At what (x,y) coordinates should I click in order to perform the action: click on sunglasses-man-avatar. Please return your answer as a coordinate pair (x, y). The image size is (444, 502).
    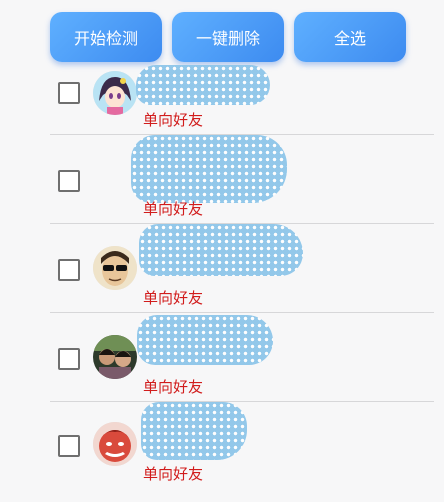
    Looking at the image, I should click on (115, 268).